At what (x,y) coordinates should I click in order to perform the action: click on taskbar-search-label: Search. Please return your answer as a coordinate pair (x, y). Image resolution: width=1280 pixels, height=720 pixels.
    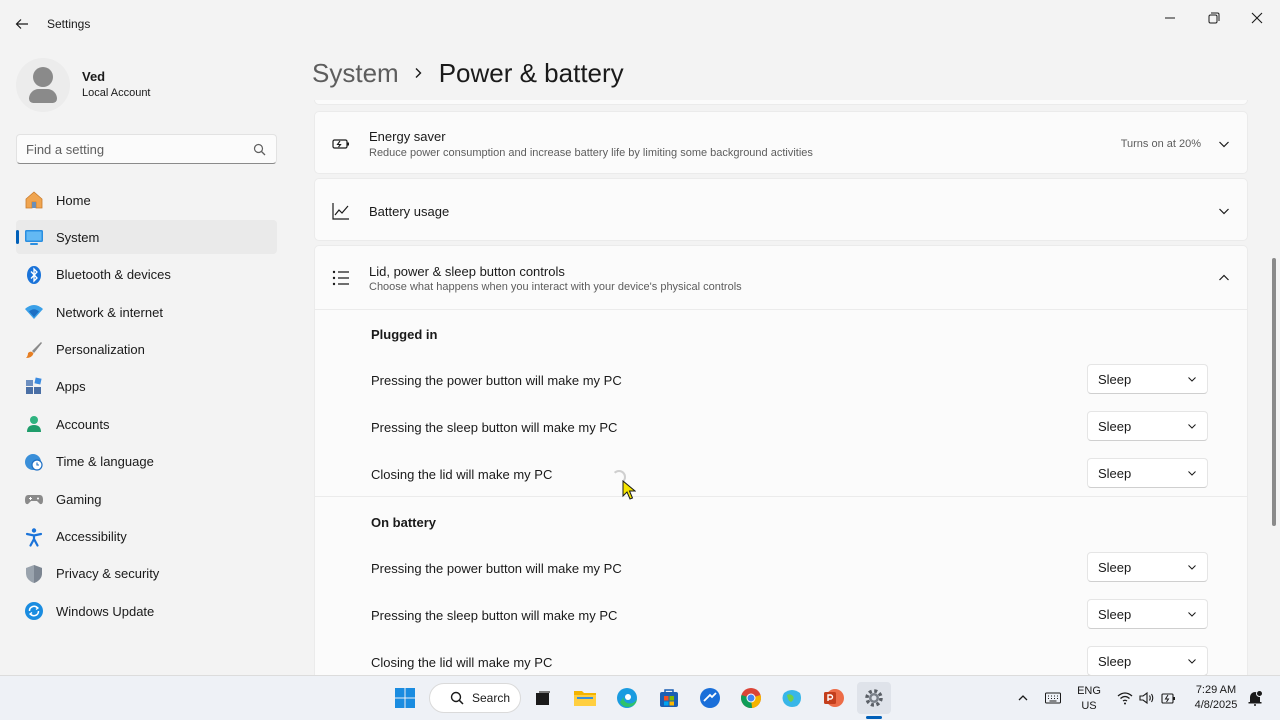
    Looking at the image, I should click on (491, 698).